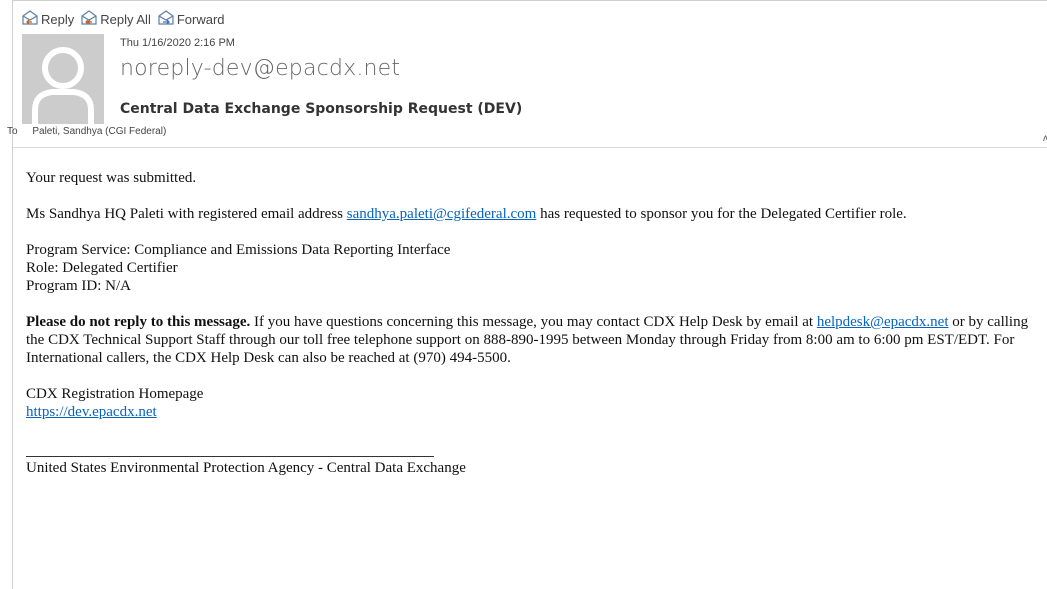 The width and height of the screenshot is (1047, 589). Describe the element at coordinates (102, 268) in the screenshot. I see `role-line: Role: Delegated Certifier` at that location.